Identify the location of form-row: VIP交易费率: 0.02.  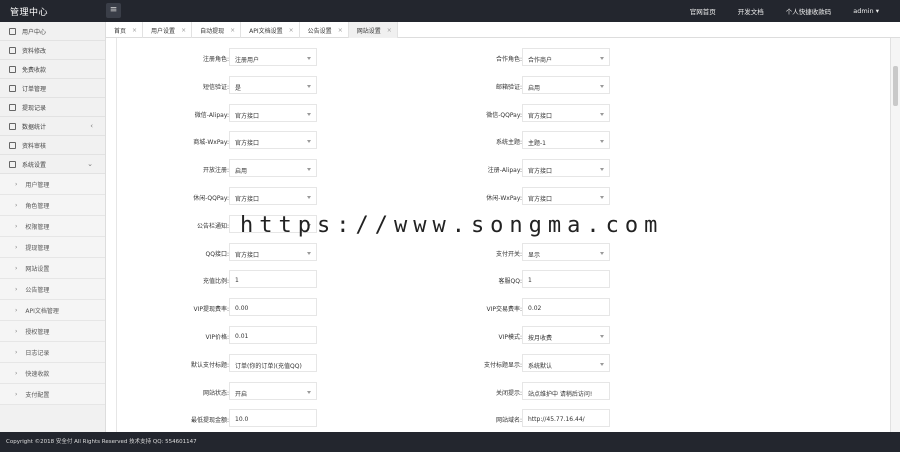
(467, 308).